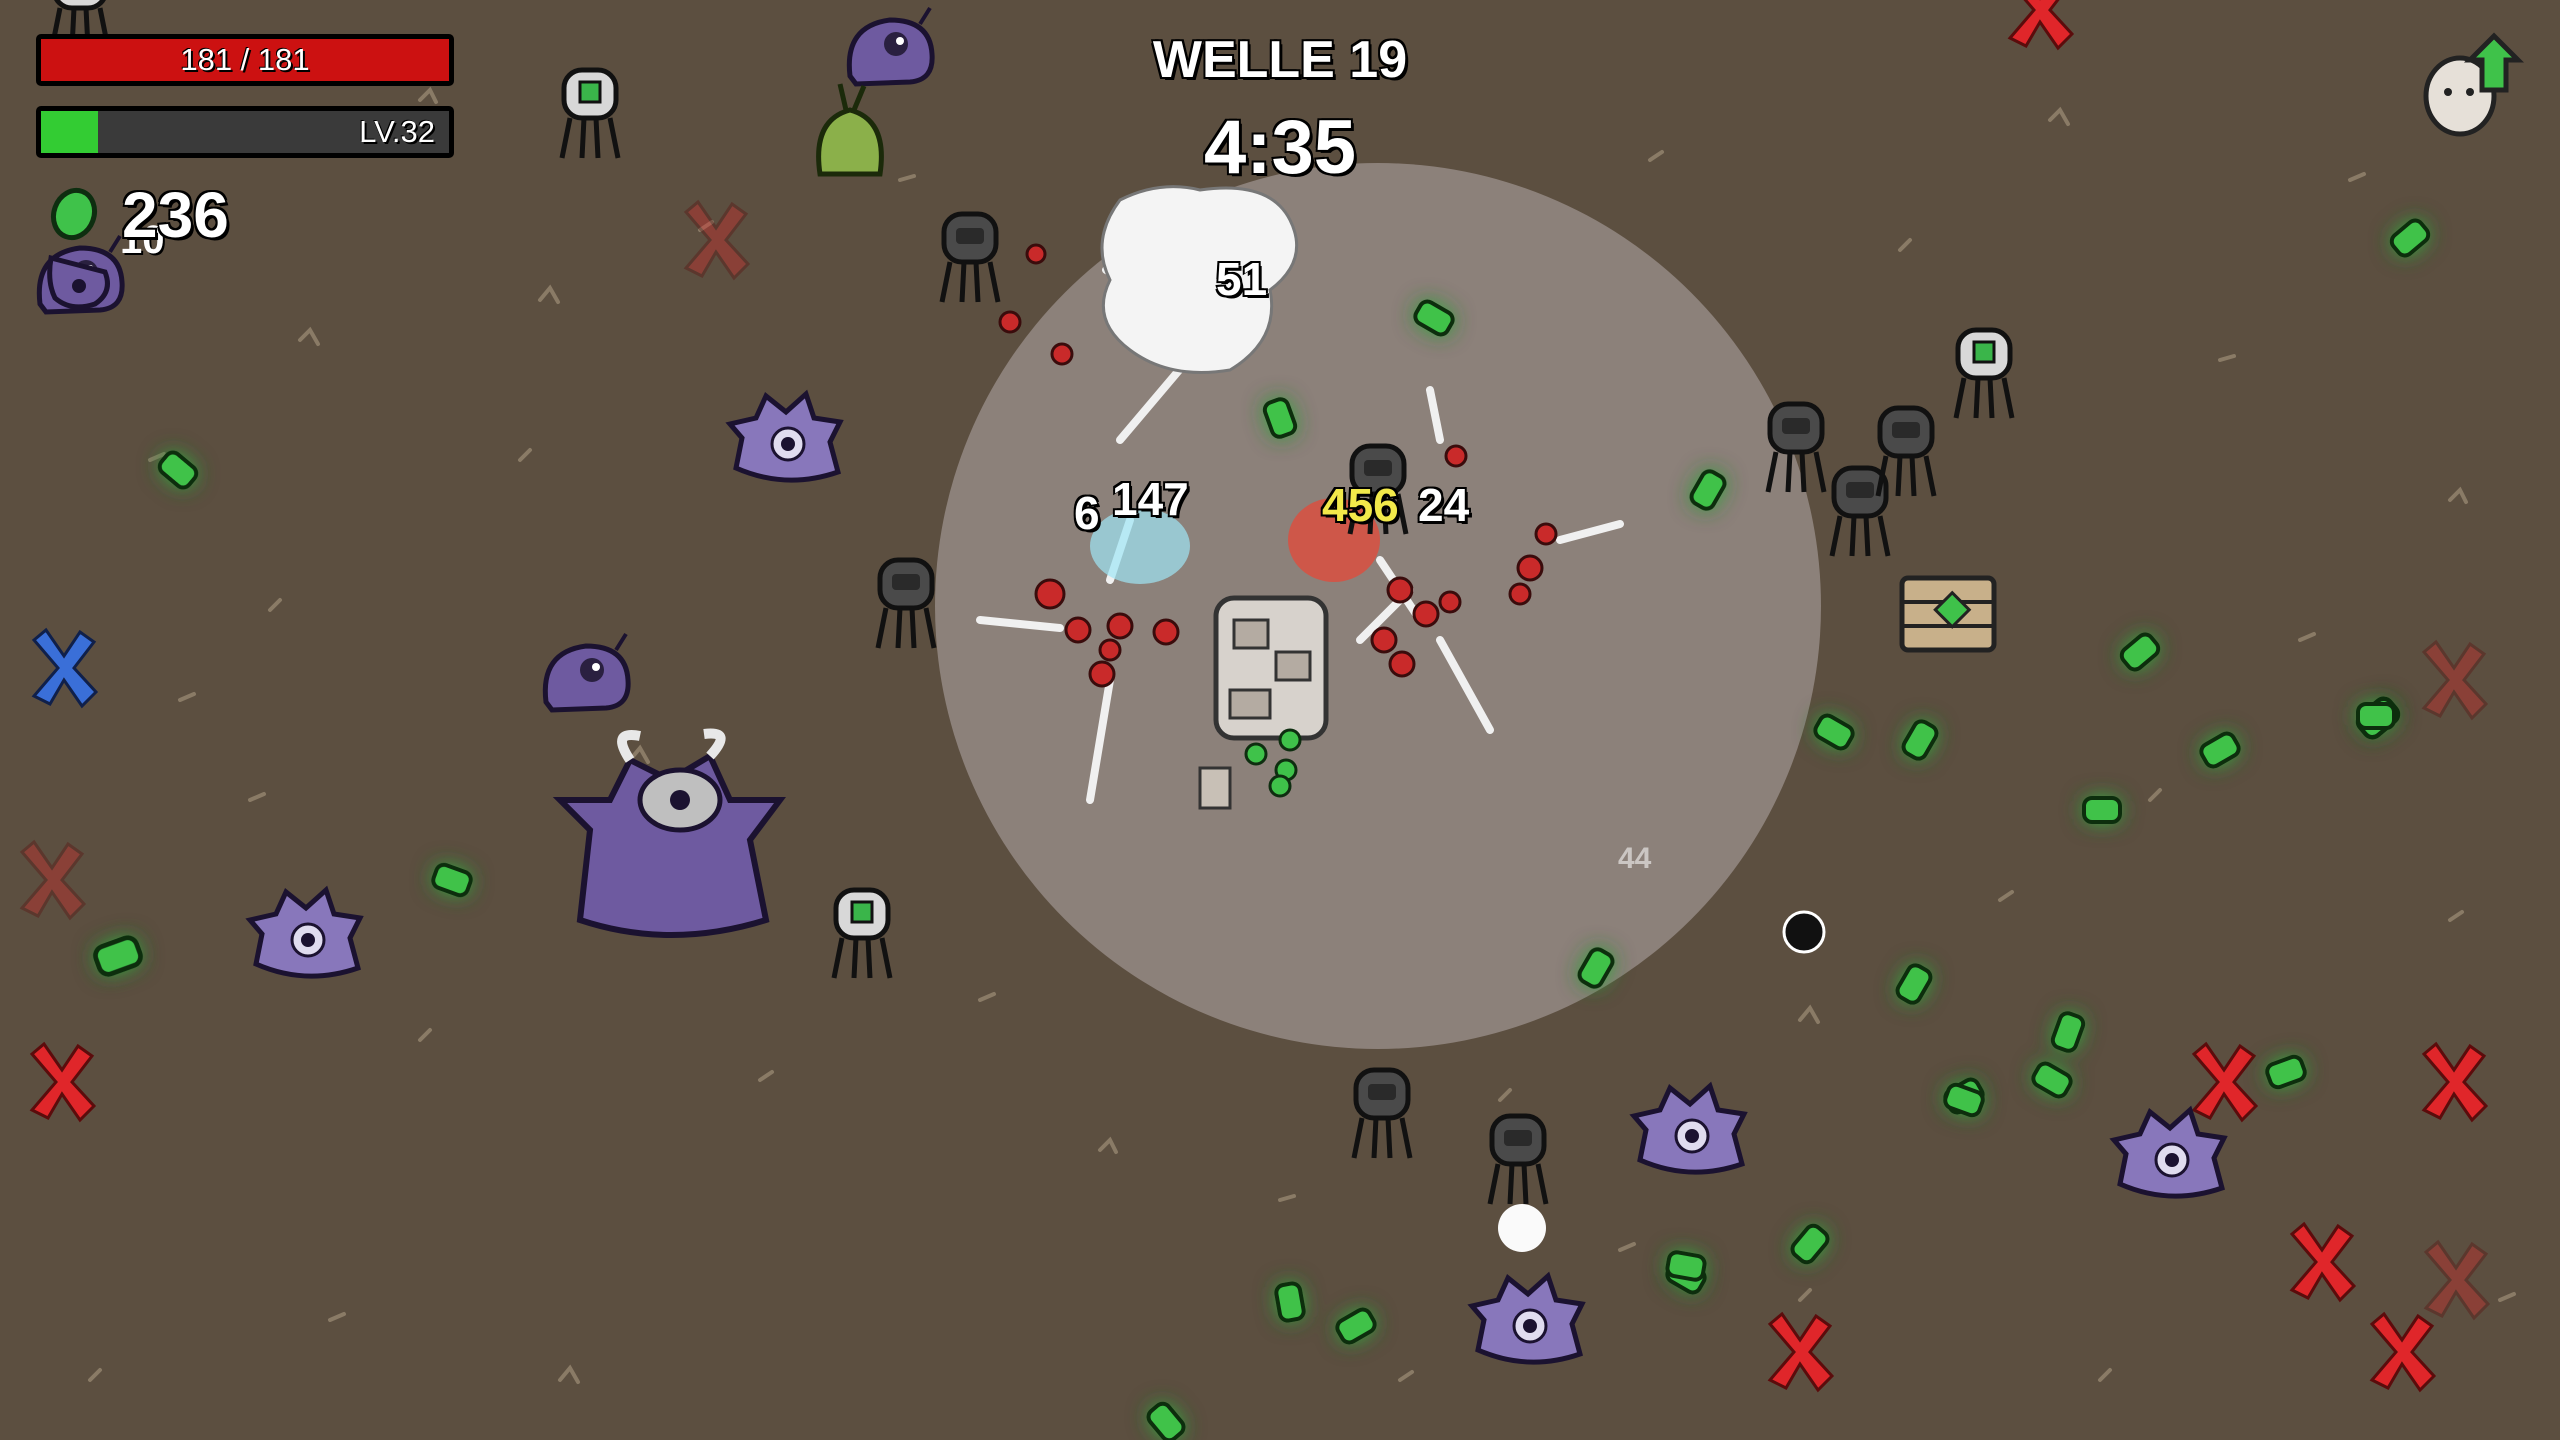 The height and width of the screenshot is (1440, 2560). I want to click on materials-icon, so click(74, 214).